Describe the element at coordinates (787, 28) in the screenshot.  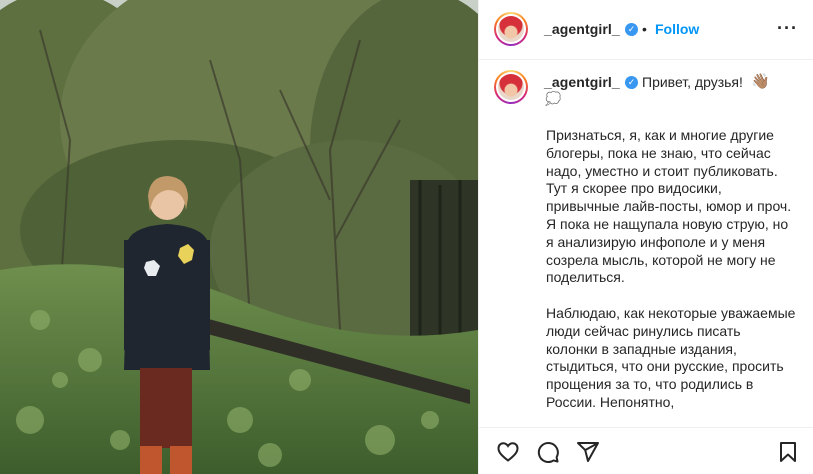
I see `more-options-icon: ···` at that location.